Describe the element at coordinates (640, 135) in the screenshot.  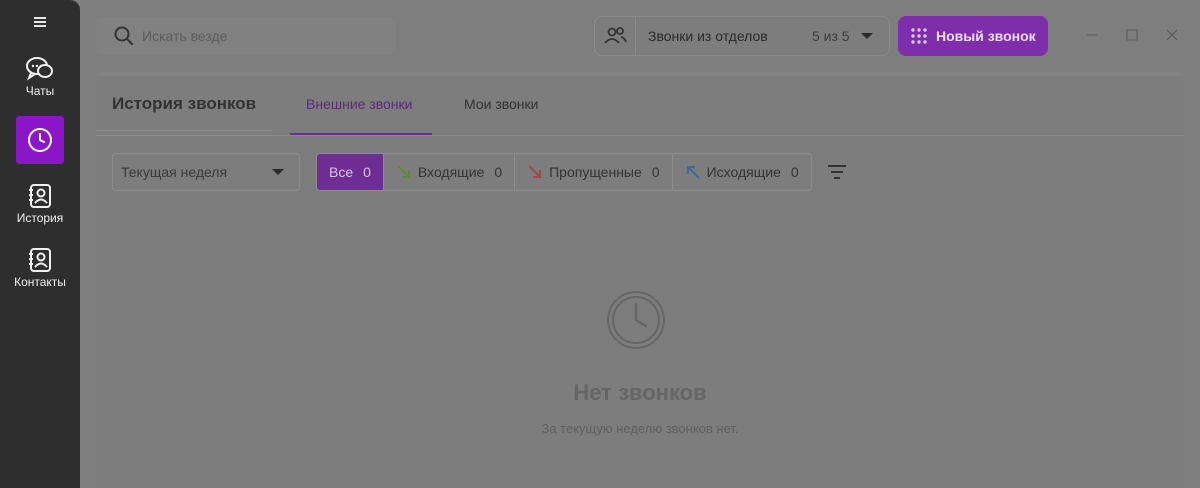
I see `tabs-divider` at that location.